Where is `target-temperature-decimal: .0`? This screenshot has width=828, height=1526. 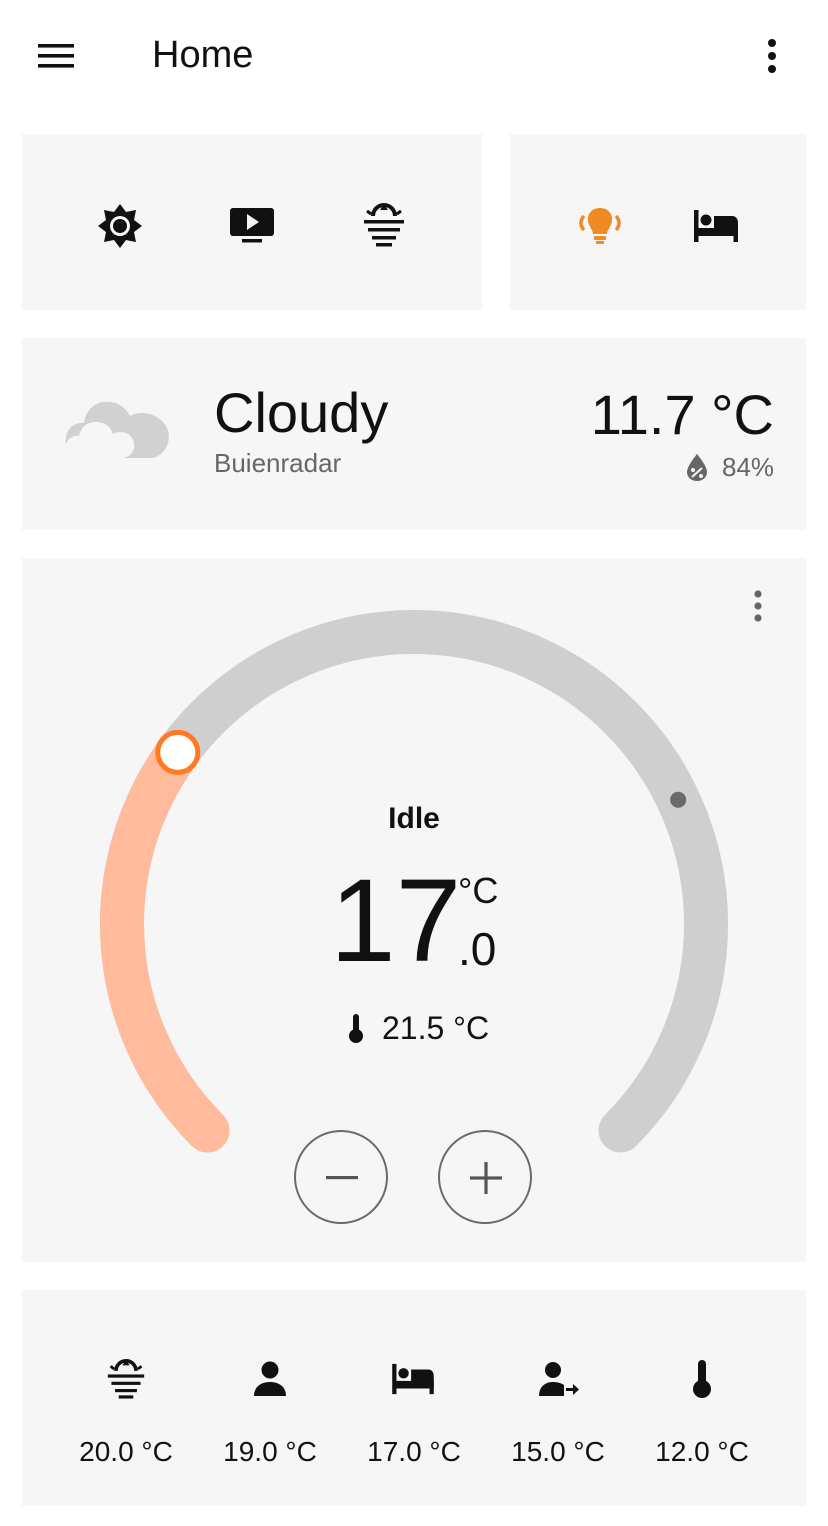
target-temperature-decimal: .0 is located at coordinates (477, 949).